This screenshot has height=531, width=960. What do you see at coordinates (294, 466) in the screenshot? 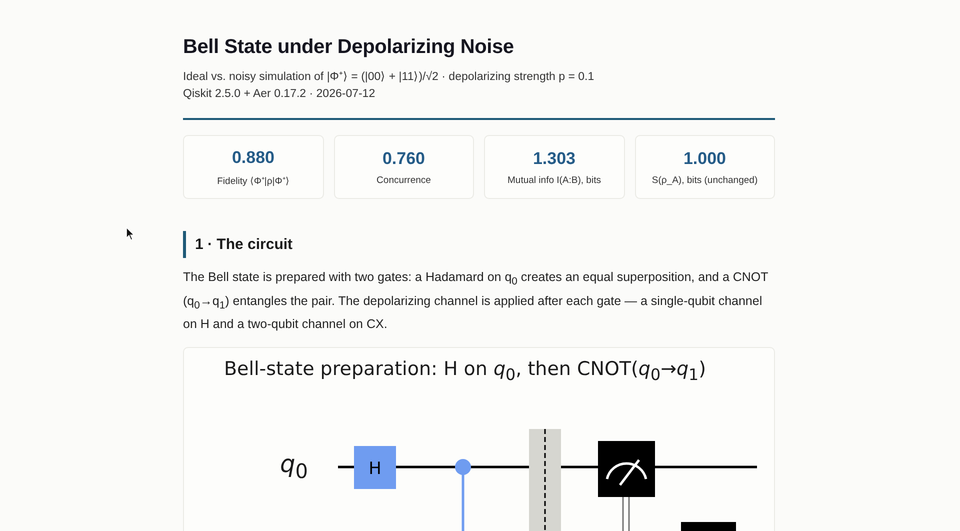
I see `wire-label: q$_{0}$` at bounding box center [294, 466].